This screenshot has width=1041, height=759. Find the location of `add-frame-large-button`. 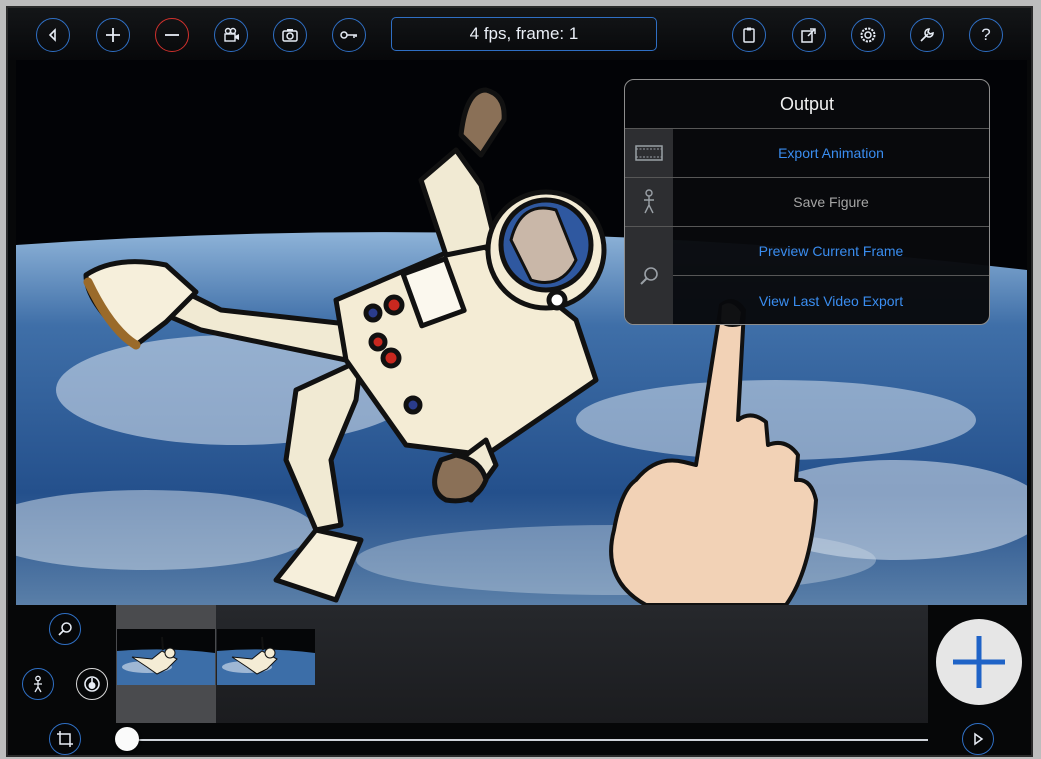

add-frame-large-button is located at coordinates (979, 662).